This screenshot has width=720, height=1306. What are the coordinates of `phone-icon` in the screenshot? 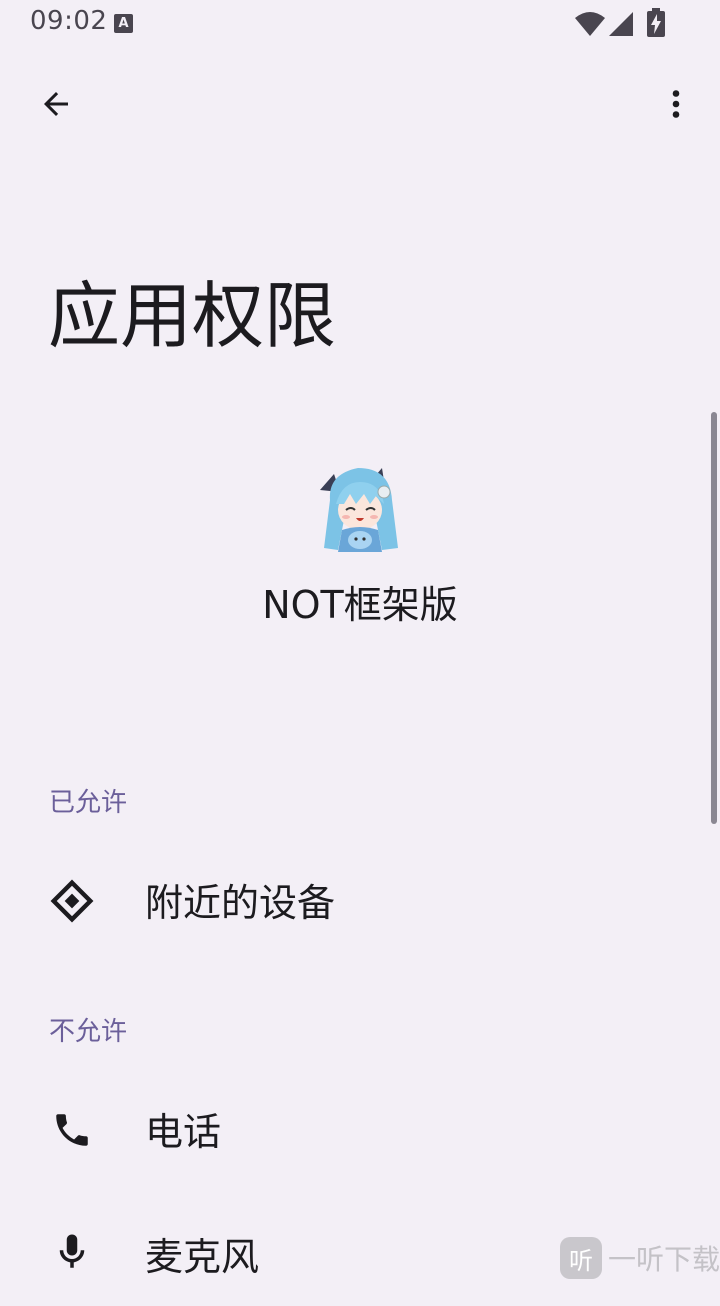 It's located at (72, 1130).